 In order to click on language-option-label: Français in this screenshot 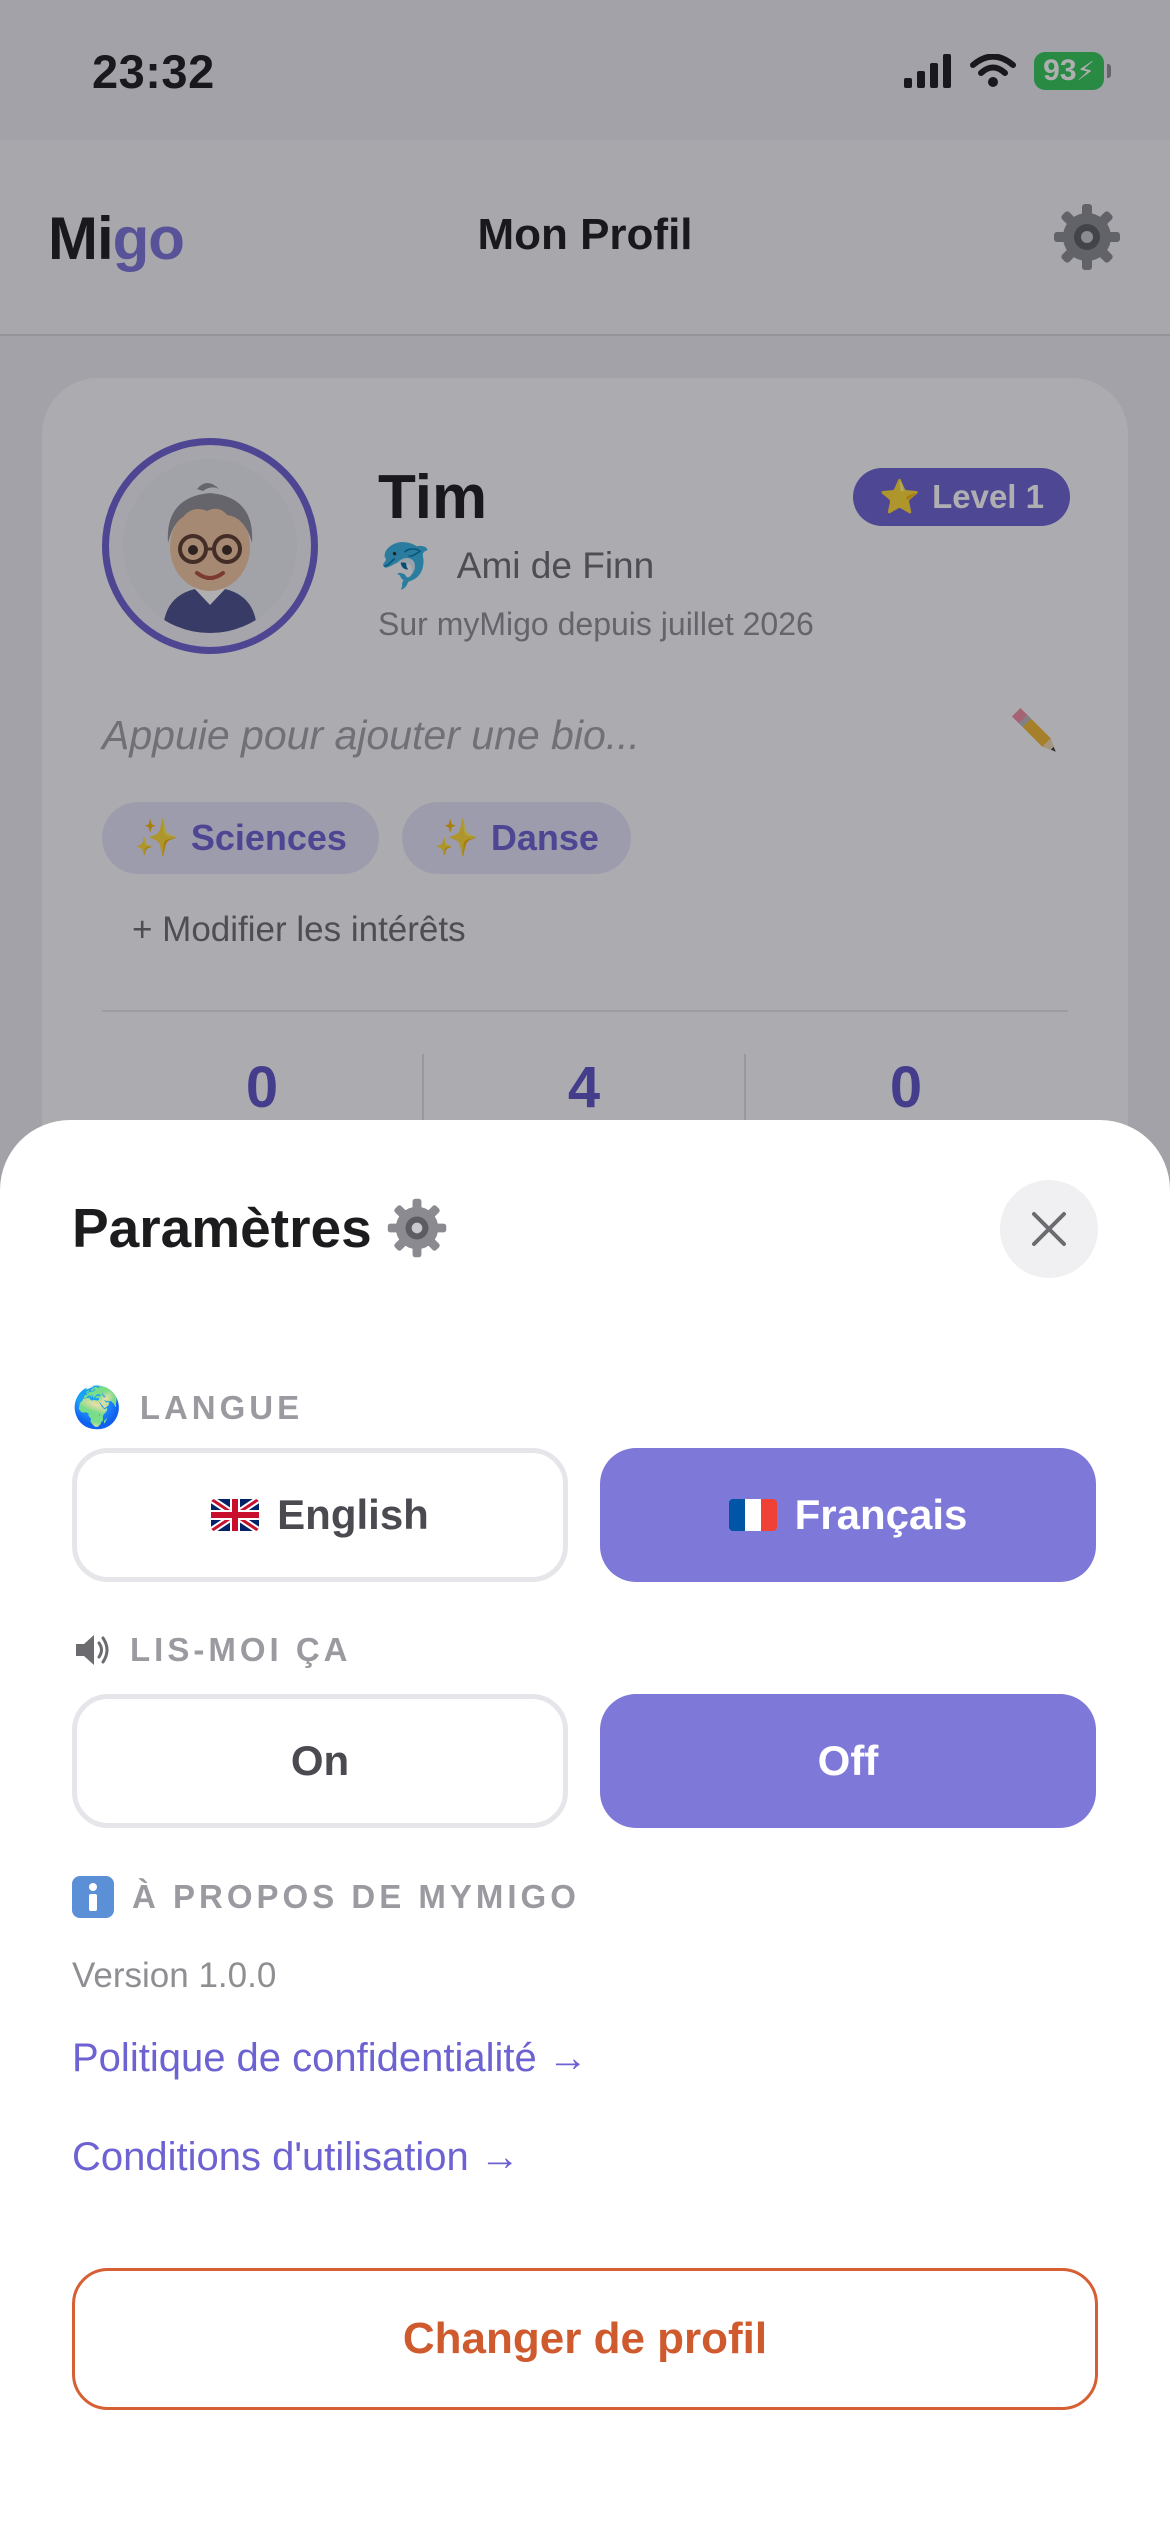, I will do `click(881, 1514)`.